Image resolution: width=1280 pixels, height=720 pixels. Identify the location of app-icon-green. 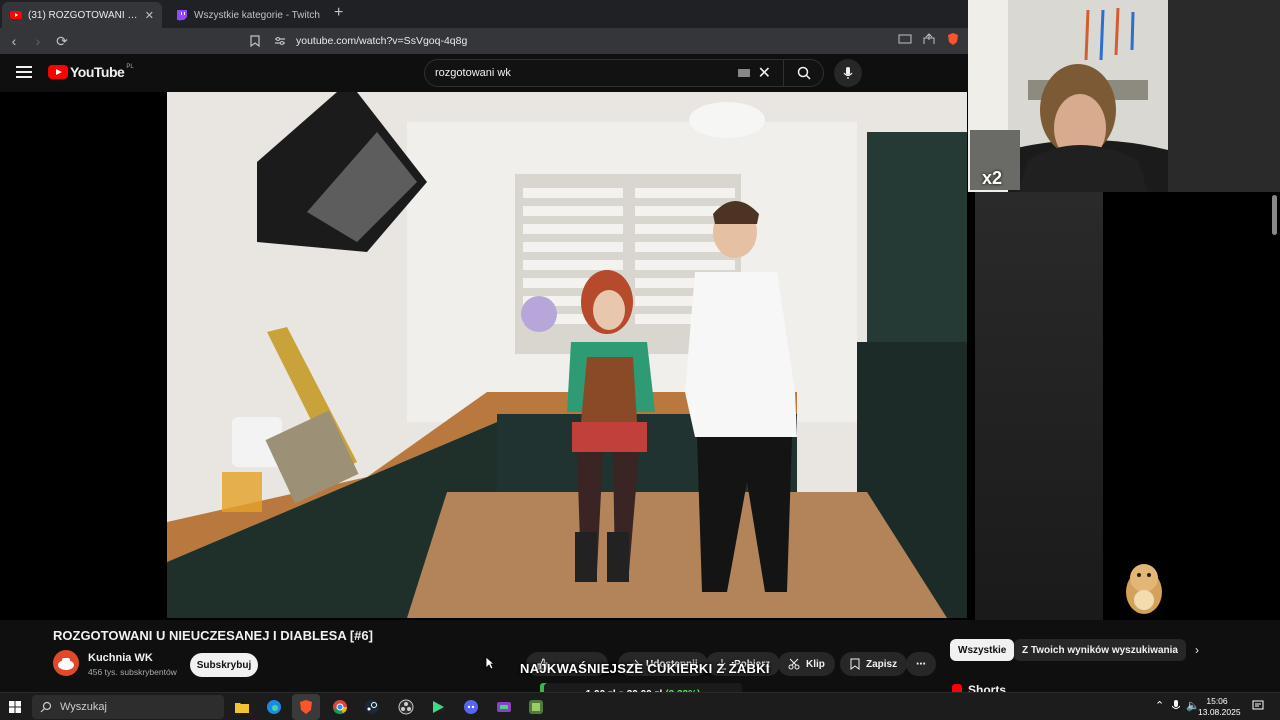
(536, 707).